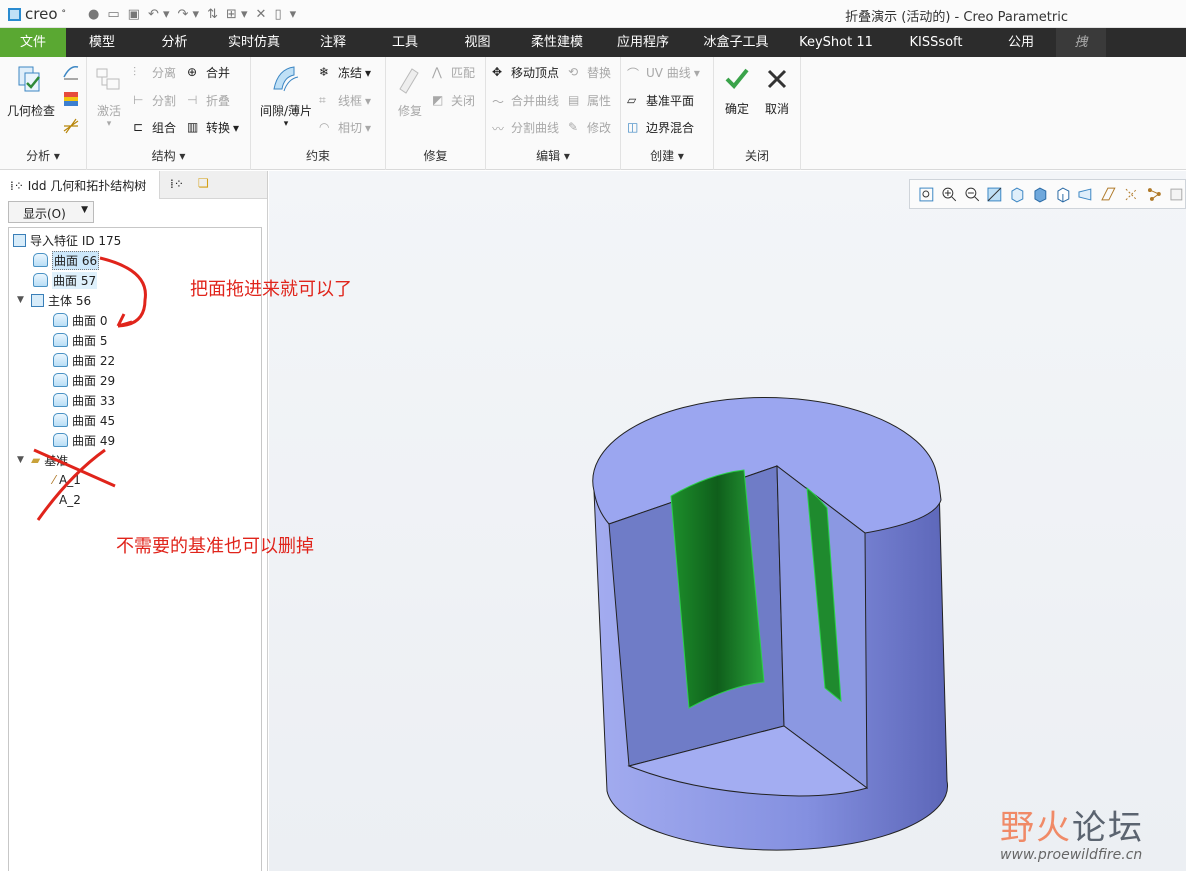  What do you see at coordinates (1071, 855) in the screenshot?
I see `watermark-url: www.proewildfire.cn` at bounding box center [1071, 855].